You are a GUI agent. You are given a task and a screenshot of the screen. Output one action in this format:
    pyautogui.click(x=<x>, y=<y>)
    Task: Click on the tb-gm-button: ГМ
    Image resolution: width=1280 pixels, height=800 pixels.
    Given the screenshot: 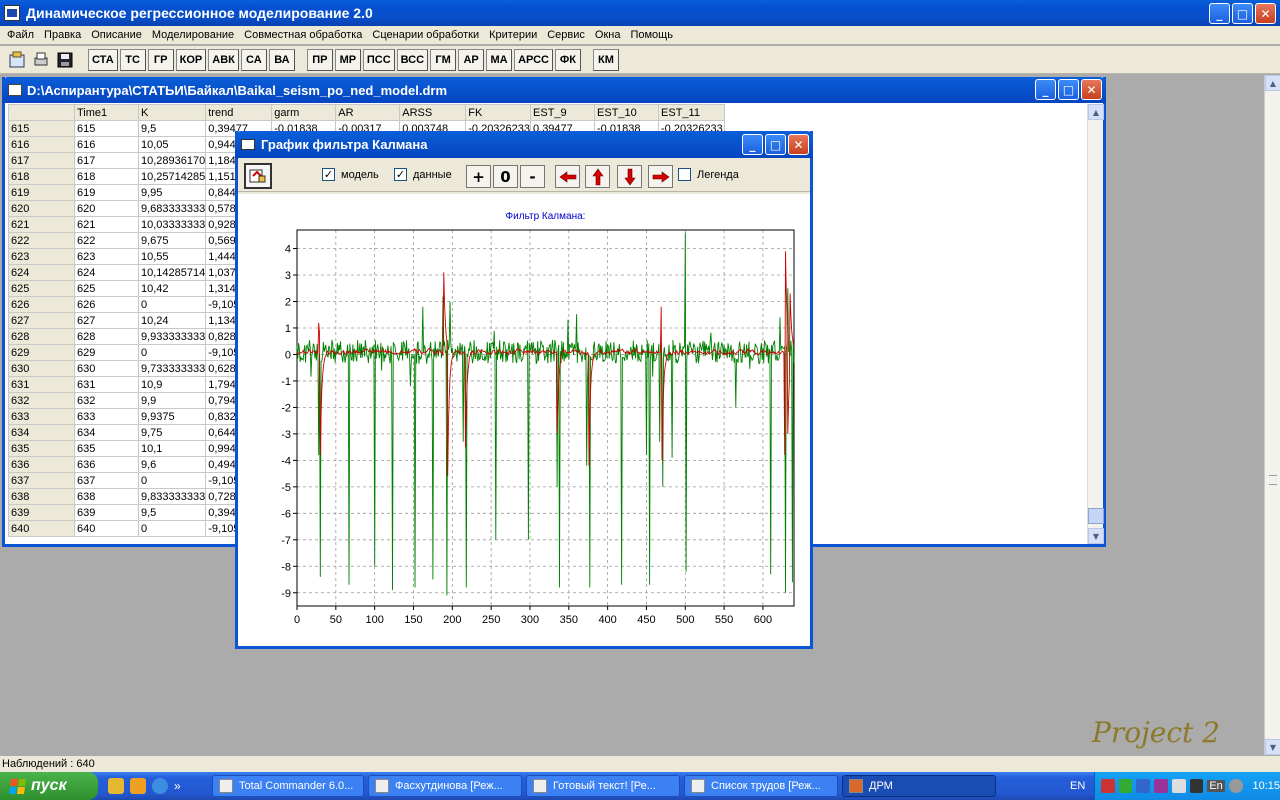 What is the action you would take?
    pyautogui.click(x=443, y=59)
    